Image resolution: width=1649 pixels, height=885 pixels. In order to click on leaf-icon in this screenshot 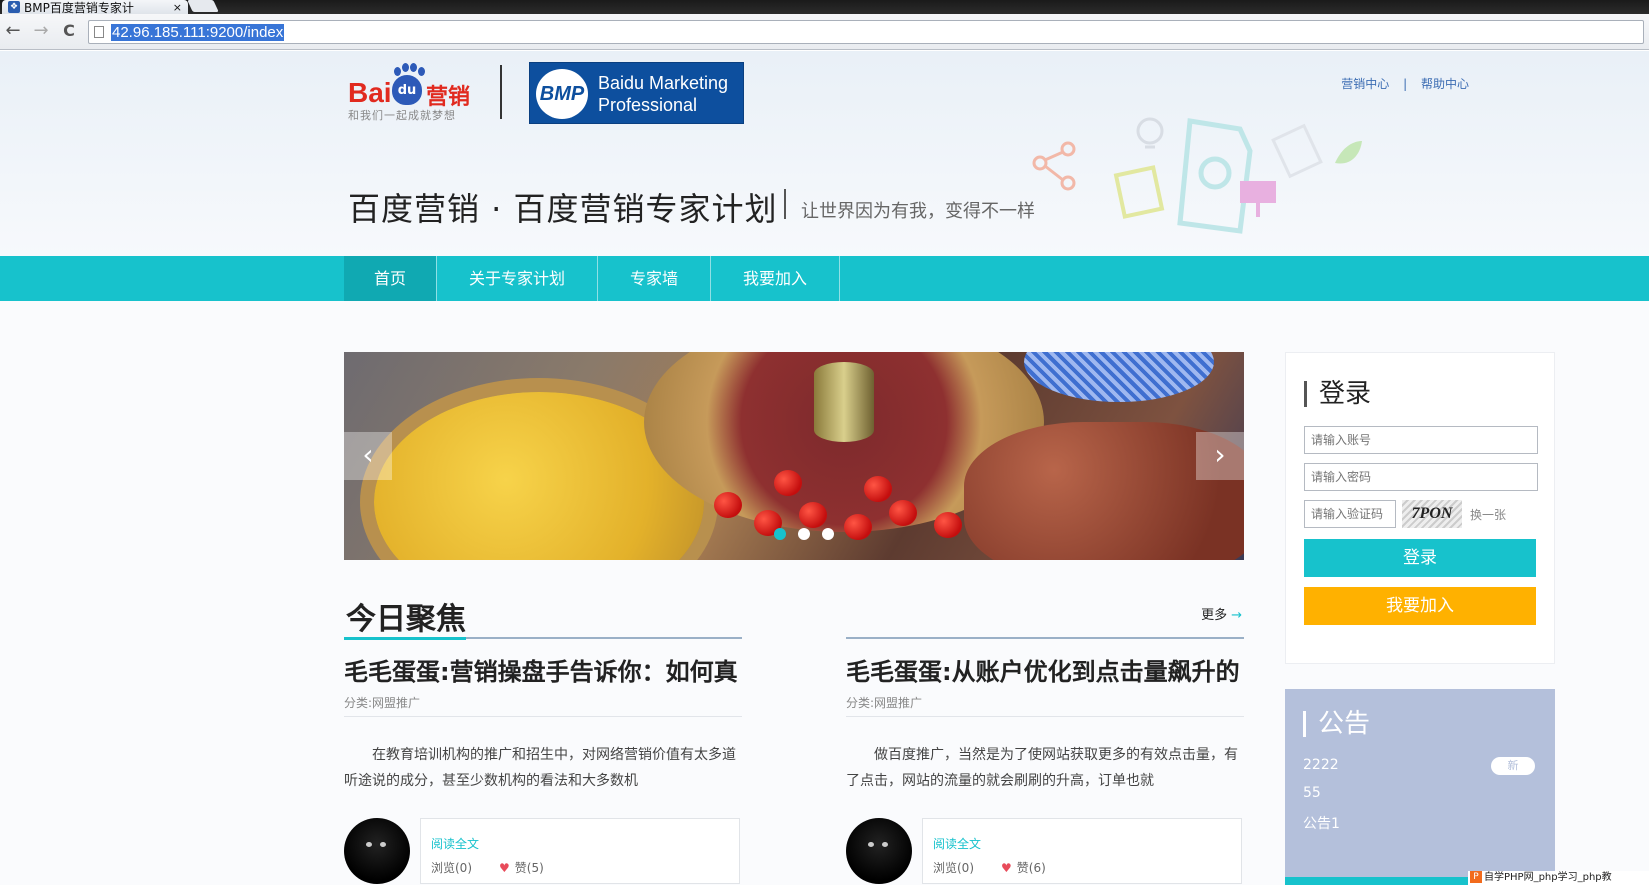, I will do `click(1348, 152)`.